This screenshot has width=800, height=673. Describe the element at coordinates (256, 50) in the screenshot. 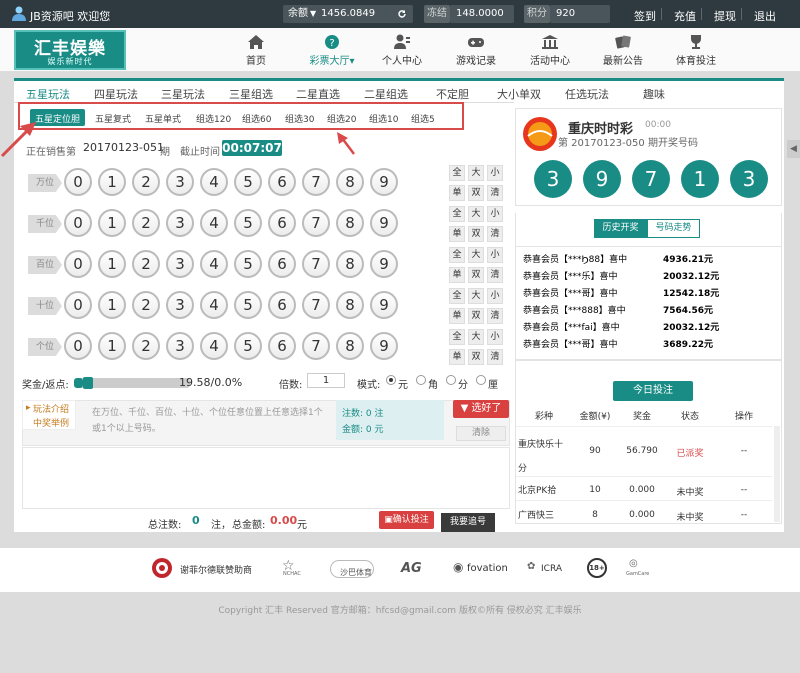

I see `nav-home: 首页` at that location.